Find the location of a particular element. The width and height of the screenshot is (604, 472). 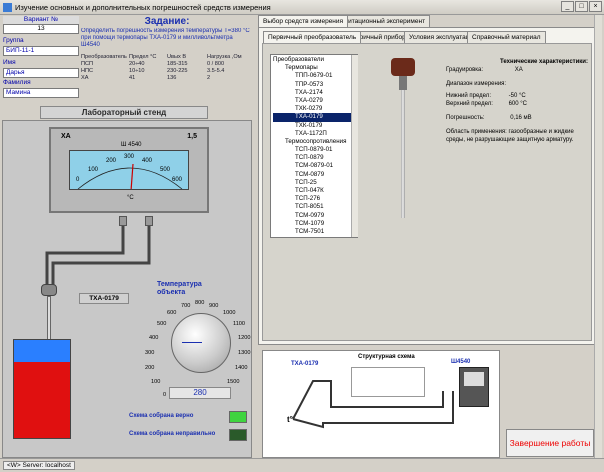

tree-item: ТПП-0679-01 is located at coordinates (314, 76).